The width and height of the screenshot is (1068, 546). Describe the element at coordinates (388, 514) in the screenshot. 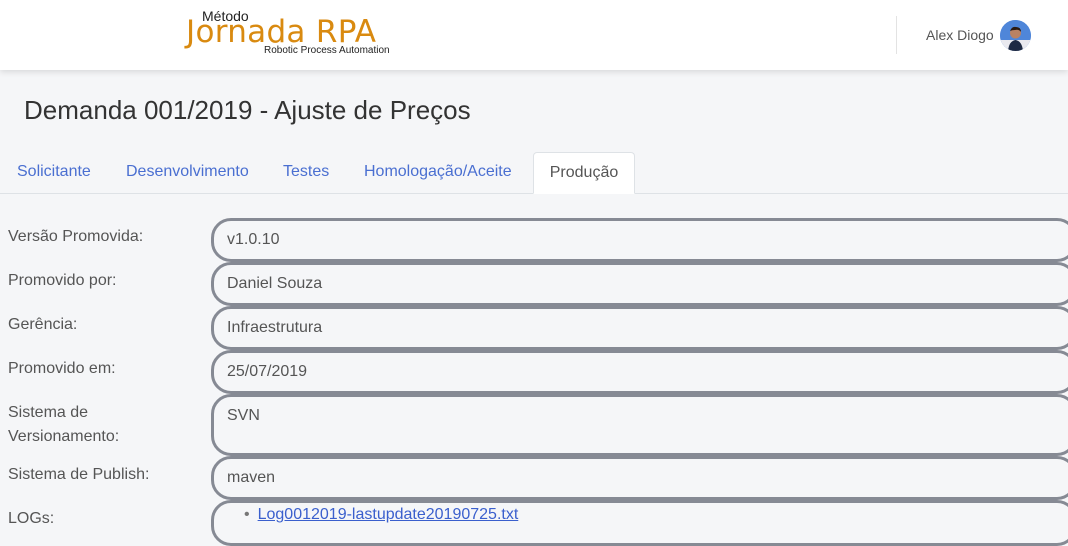

I see `log-file-link: Log0012019-lastupdate20190725.txt` at that location.